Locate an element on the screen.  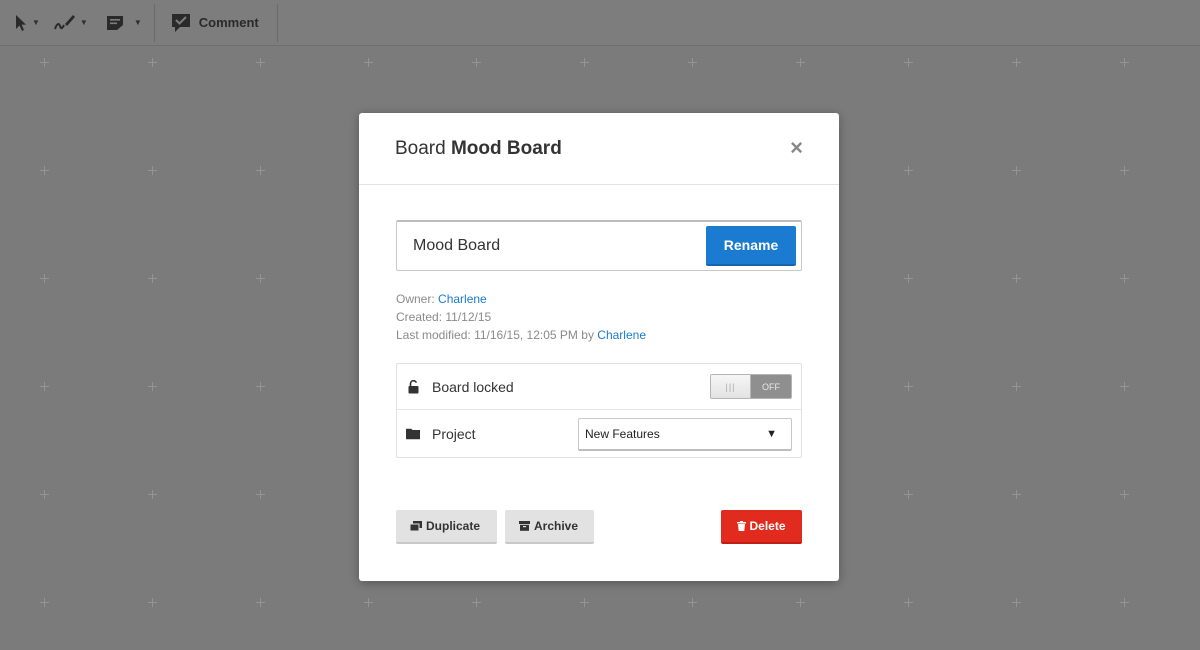
archive-label: Archive is located at coordinates (556, 526).